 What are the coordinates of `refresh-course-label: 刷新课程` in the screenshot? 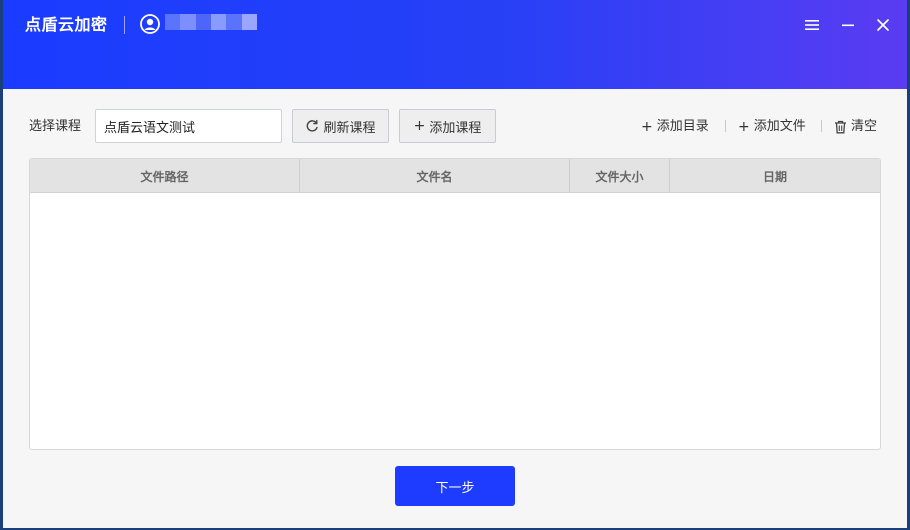 It's located at (349, 128).